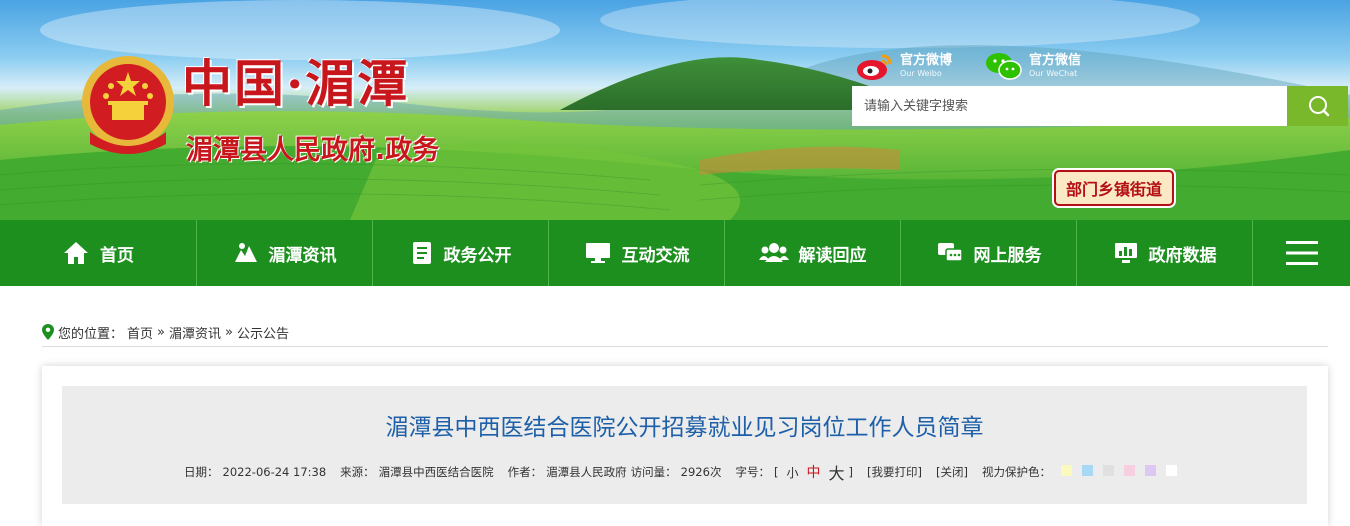 This screenshot has width=1350, height=526. What do you see at coordinates (1118, 472) in the screenshot?
I see `eye-color-swatches` at bounding box center [1118, 472].